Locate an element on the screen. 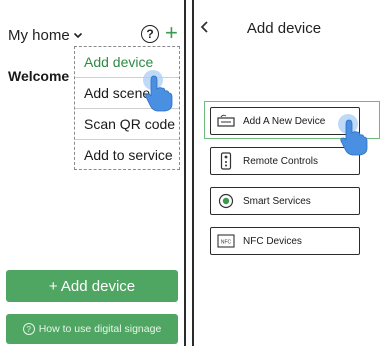 The image size is (380, 346). list-item-smart-services: Smart Services is located at coordinates (285, 201).